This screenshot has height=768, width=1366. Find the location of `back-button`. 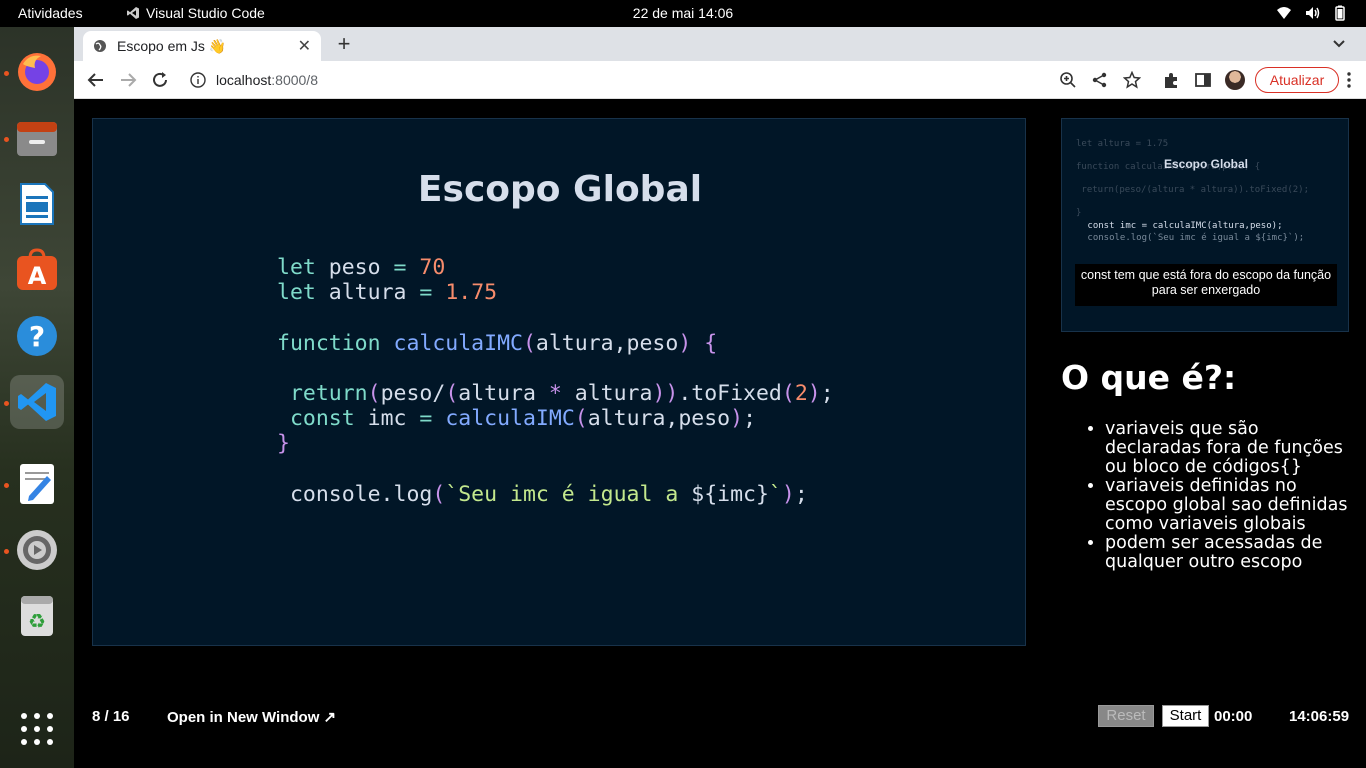

back-button is located at coordinates (96, 80).